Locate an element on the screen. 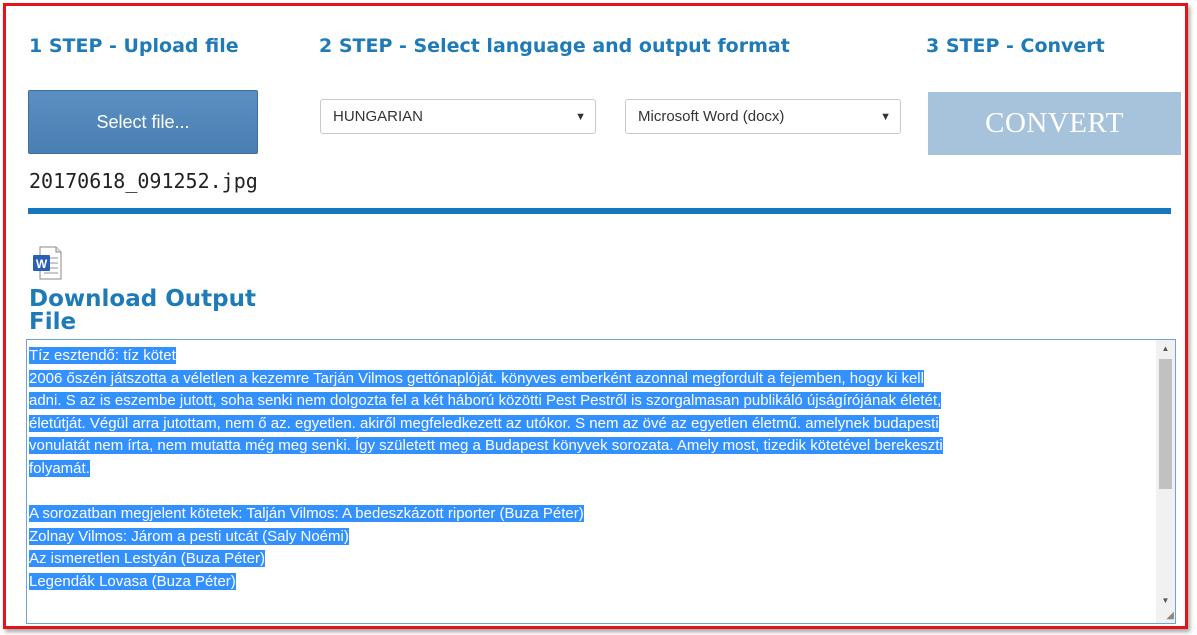  language-select-value: HUNGARIAN is located at coordinates (378, 116).